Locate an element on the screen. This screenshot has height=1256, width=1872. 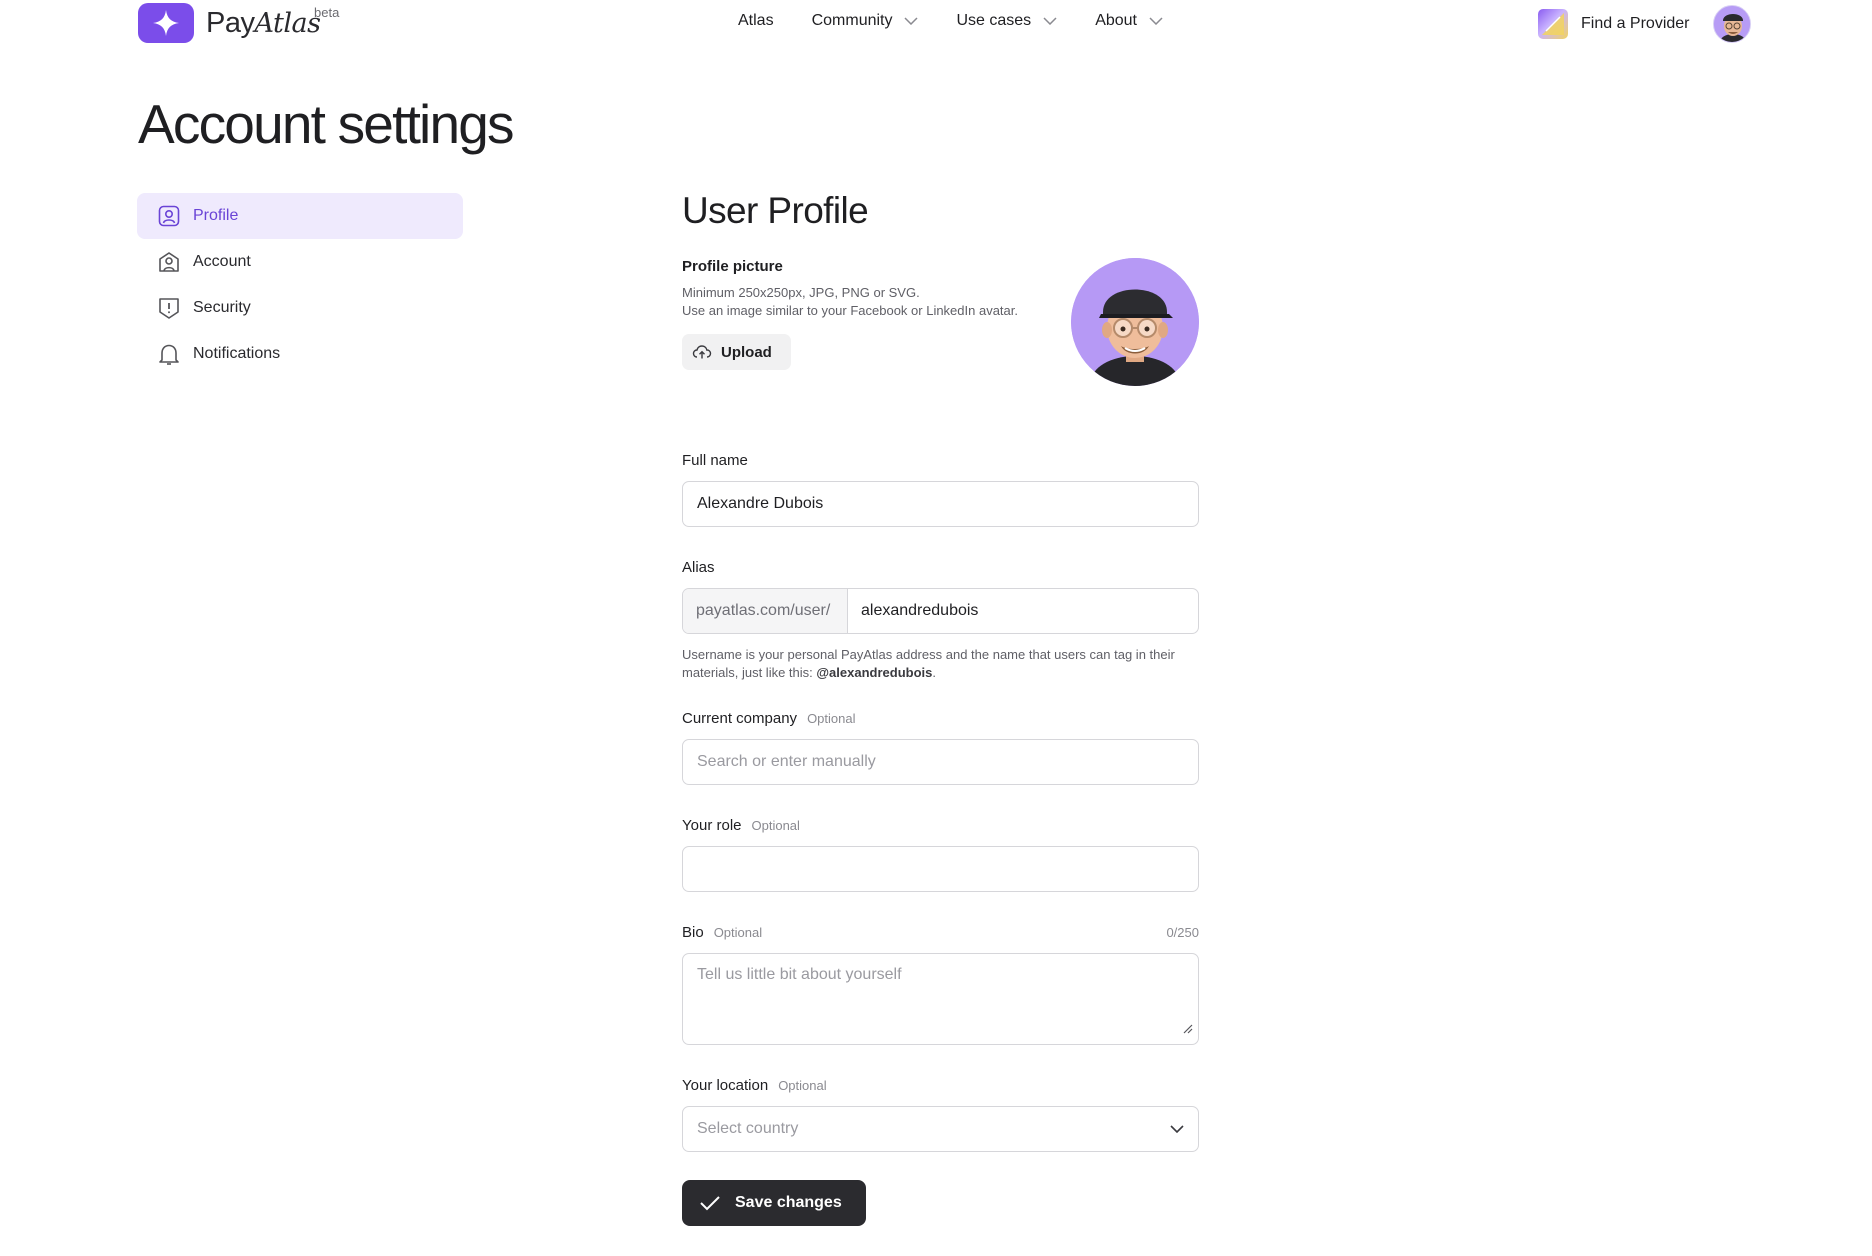
sidebar-item-label: Profile is located at coordinates (216, 215).